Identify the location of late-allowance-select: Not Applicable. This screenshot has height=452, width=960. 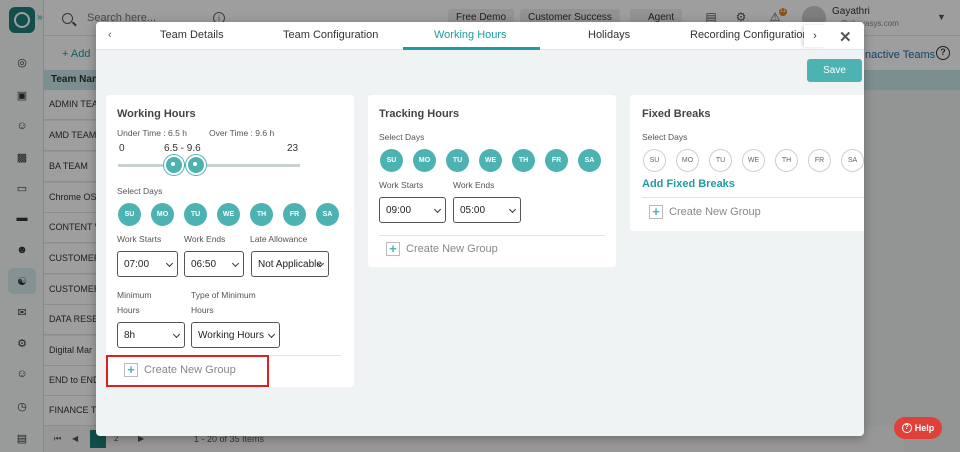
(290, 264).